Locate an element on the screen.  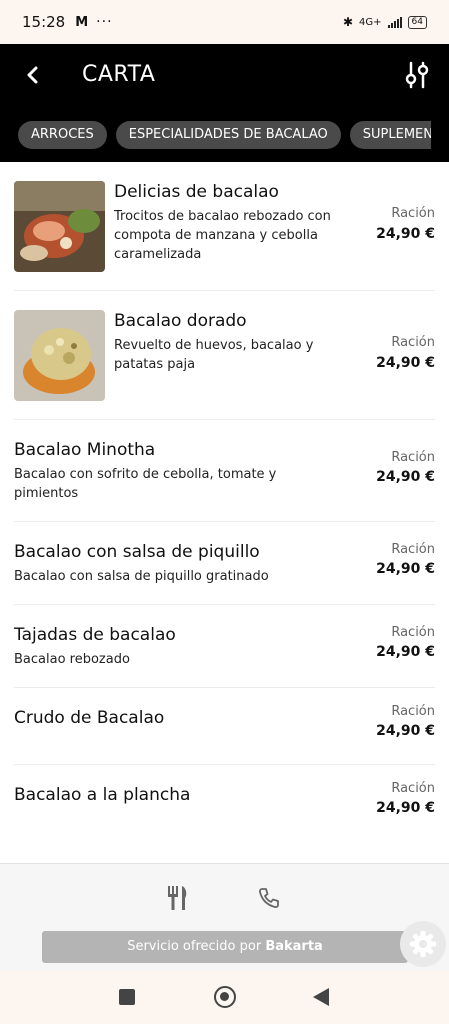
back-triangle-icon is located at coordinates (321, 997).